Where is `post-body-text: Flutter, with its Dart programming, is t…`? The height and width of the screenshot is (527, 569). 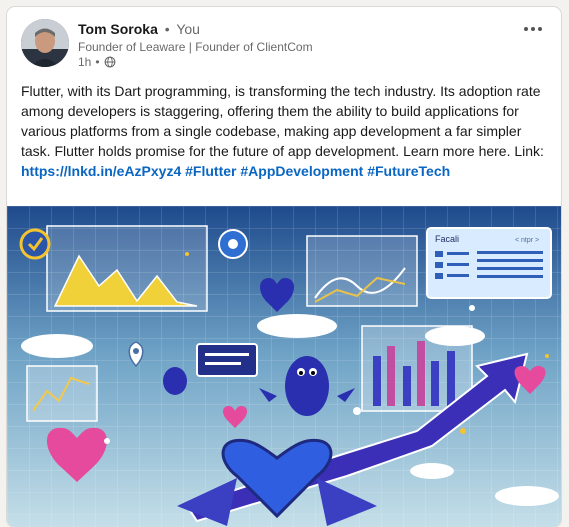
post-body-text: Flutter, with its Dart programming, is t… is located at coordinates (282, 121).